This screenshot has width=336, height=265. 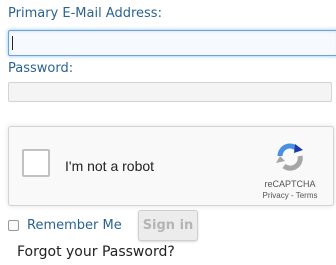 I want to click on text-cursor, so click(x=12, y=43).